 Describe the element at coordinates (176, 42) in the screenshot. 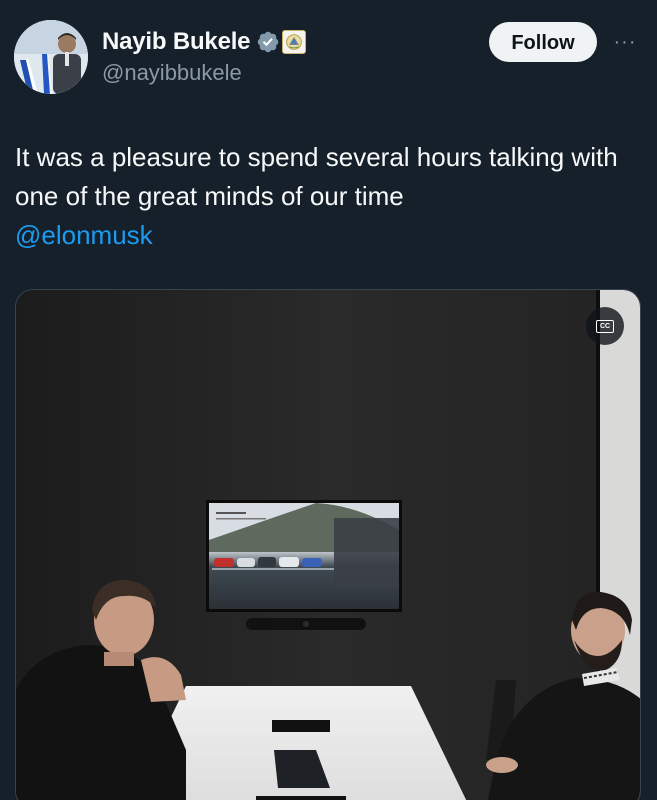

I see `author-display-name: Nayib Bukele` at that location.